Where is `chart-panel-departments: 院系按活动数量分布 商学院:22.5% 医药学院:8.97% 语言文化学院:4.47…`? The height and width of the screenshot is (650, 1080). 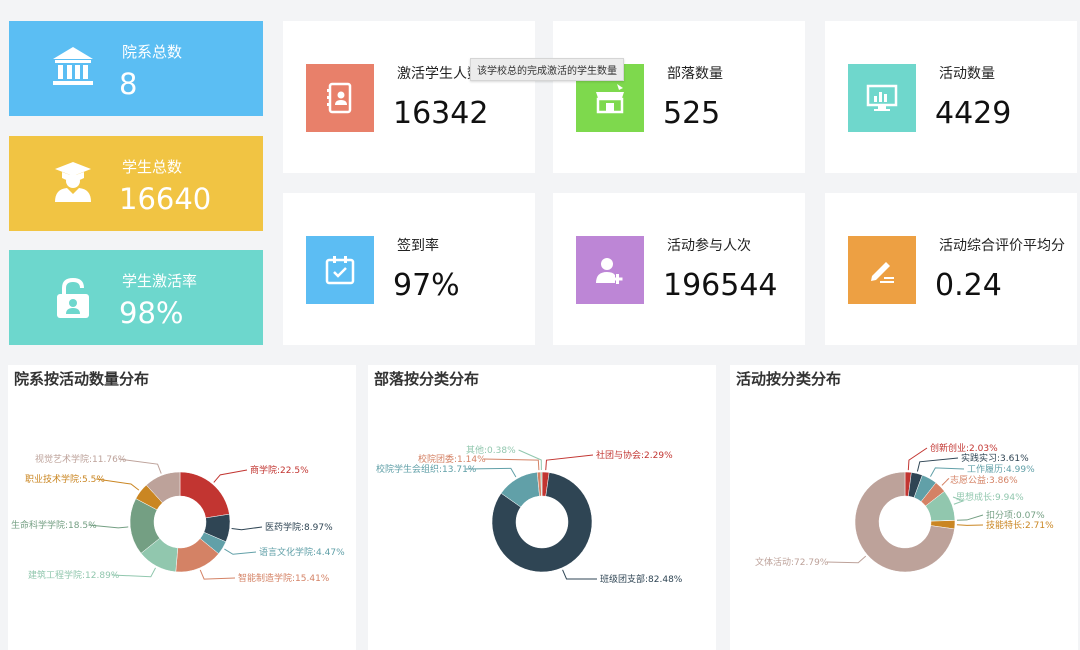 chart-panel-departments: 院系按活动数量分布 商学院:22.5% 医药学院:8.97% 语言文化学院:4.47… is located at coordinates (182, 507).